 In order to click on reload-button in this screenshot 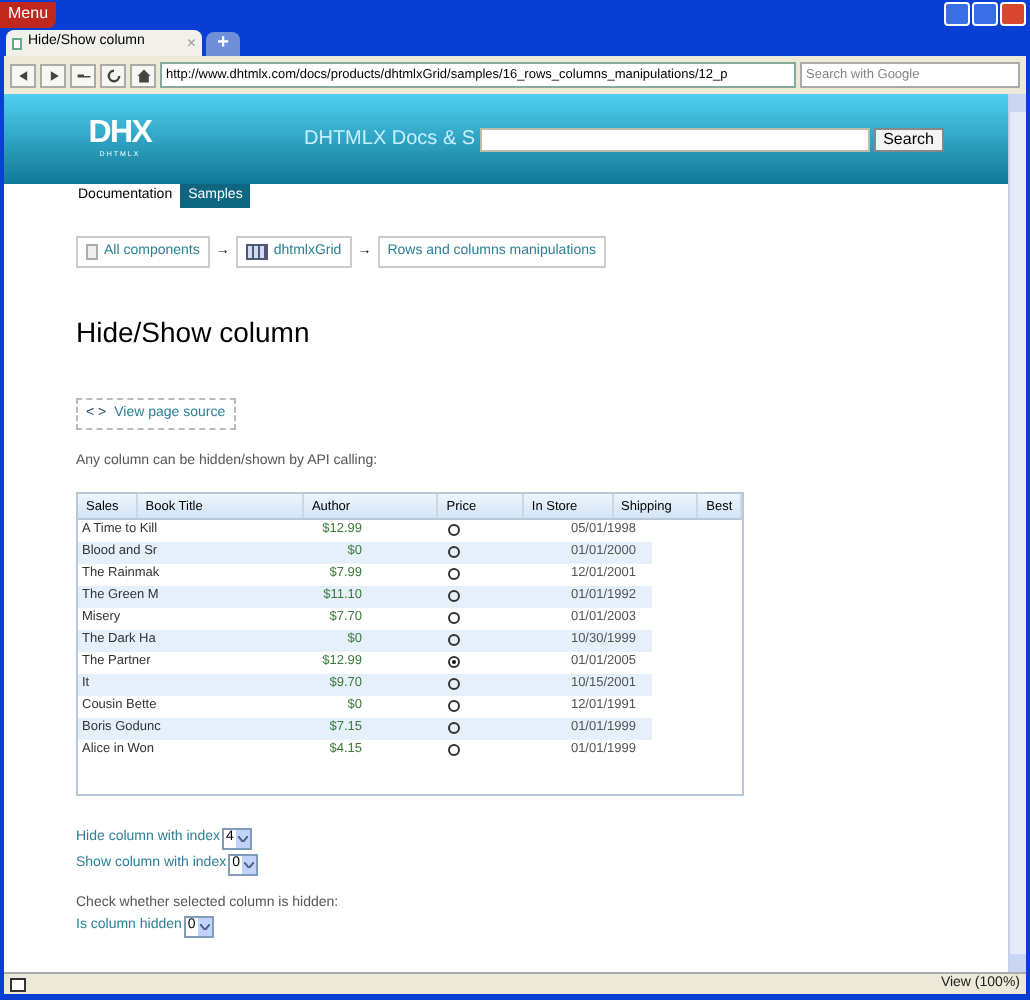, I will do `click(113, 75)`.